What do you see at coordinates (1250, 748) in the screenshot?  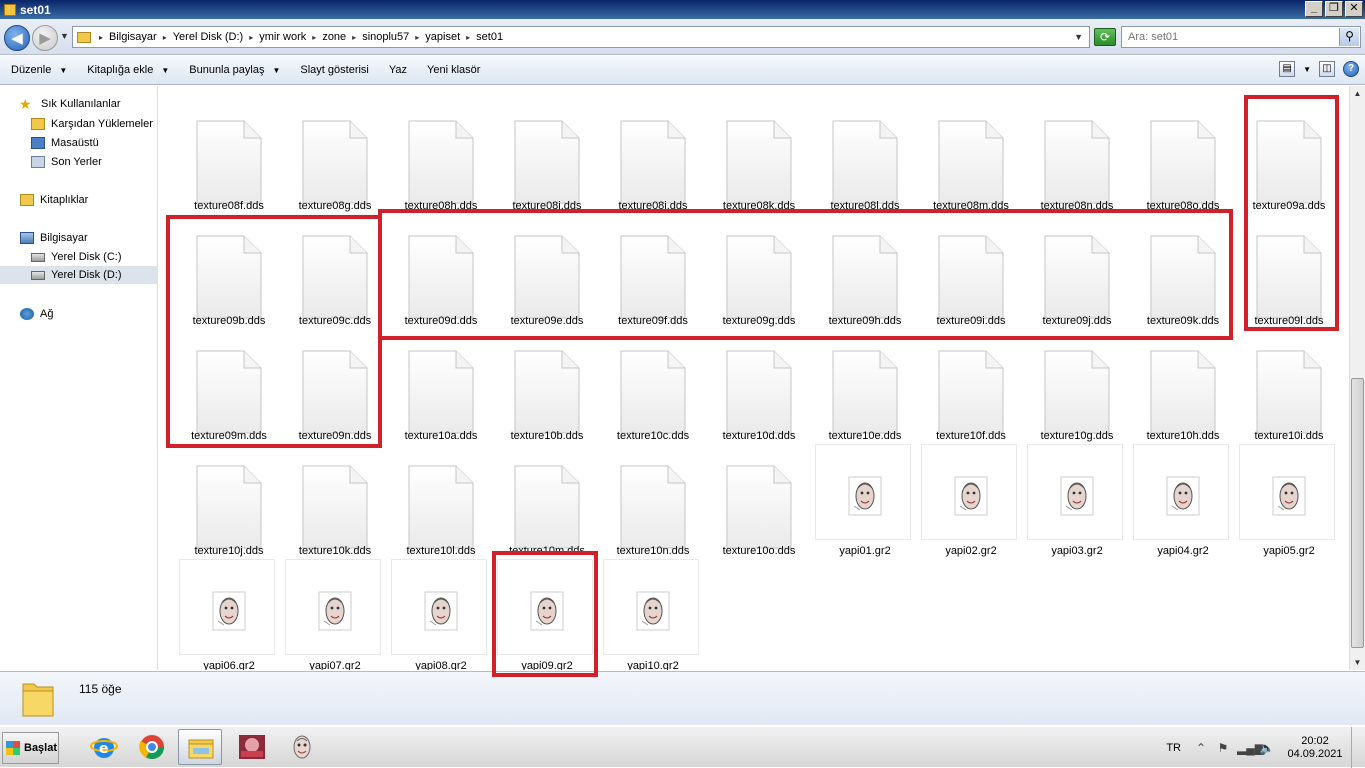 I see `network-signal-icon: ▂▄▆` at bounding box center [1250, 748].